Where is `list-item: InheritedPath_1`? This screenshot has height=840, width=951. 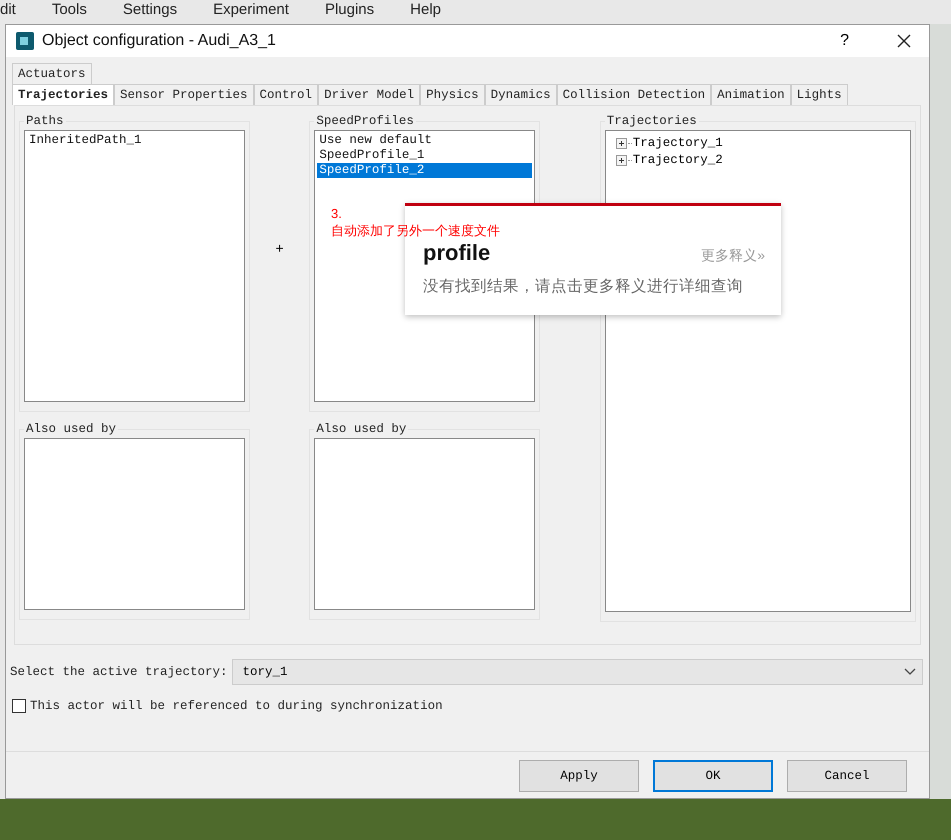
list-item: InheritedPath_1 is located at coordinates (134, 140).